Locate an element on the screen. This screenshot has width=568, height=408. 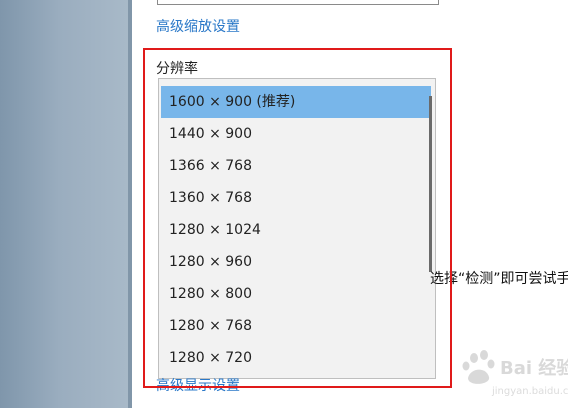
resolution-option: 1280 × 1024 is located at coordinates (296, 230).